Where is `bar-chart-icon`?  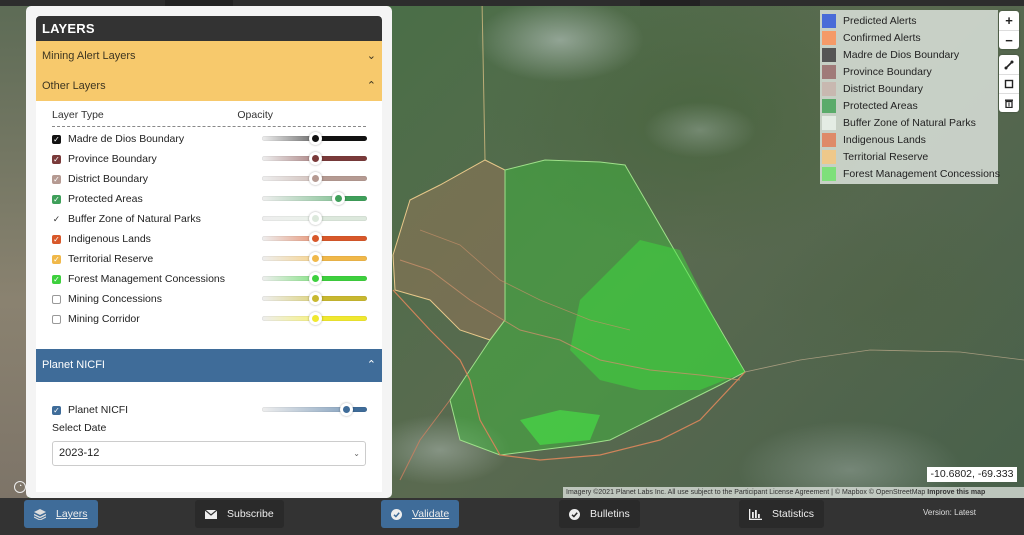
bar-chart-icon is located at coordinates (755, 514).